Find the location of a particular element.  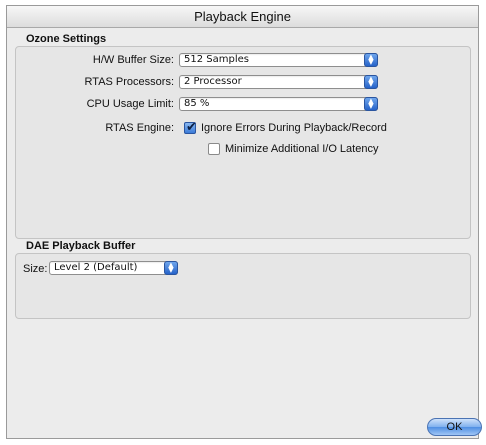

rtas-processors-label: RTAS Processors: is located at coordinates (129, 82).